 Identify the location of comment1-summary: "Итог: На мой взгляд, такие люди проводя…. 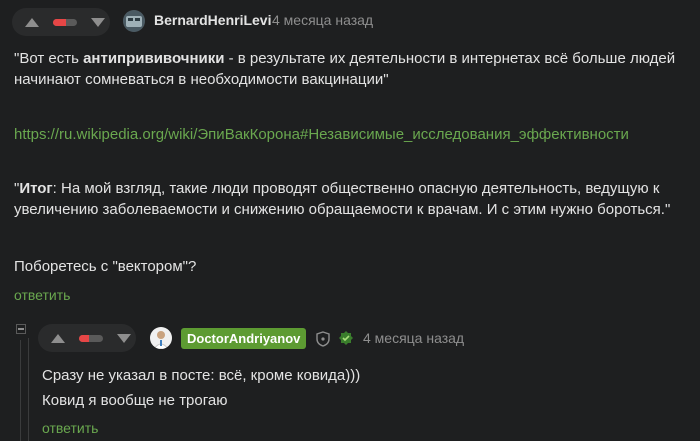
(357, 199).